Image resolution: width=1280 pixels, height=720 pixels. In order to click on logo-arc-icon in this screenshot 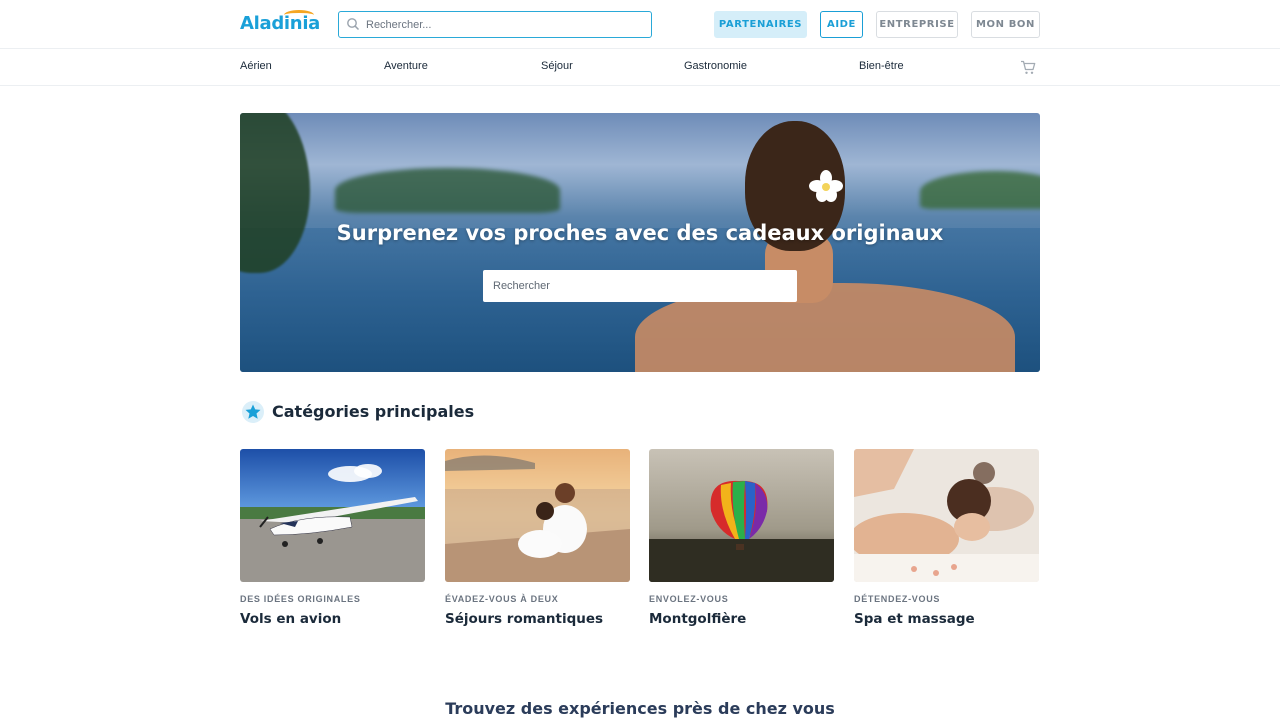, I will do `click(299, 15)`.